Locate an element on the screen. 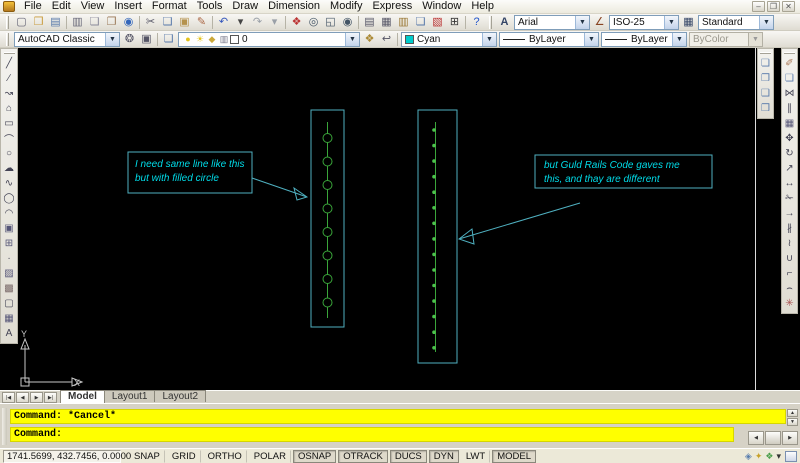  zoom-realtime-icon: ◎ is located at coordinates (313, 22).